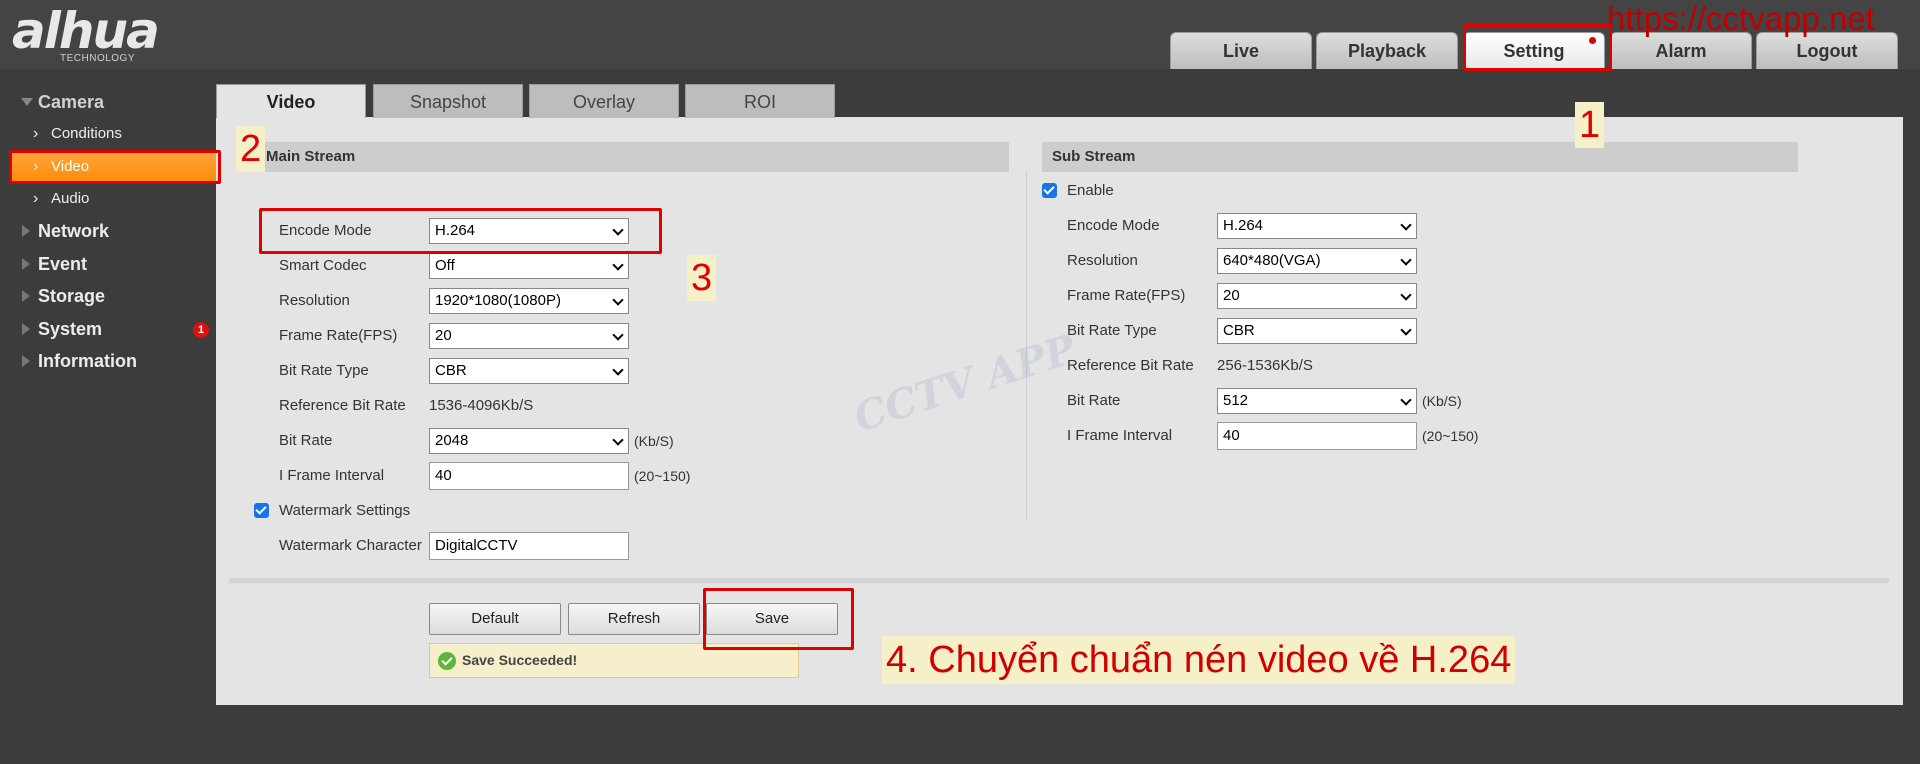 Image resolution: width=1920 pixels, height=764 pixels. I want to click on sidebar-item-conditions: › Conditions, so click(107, 134).